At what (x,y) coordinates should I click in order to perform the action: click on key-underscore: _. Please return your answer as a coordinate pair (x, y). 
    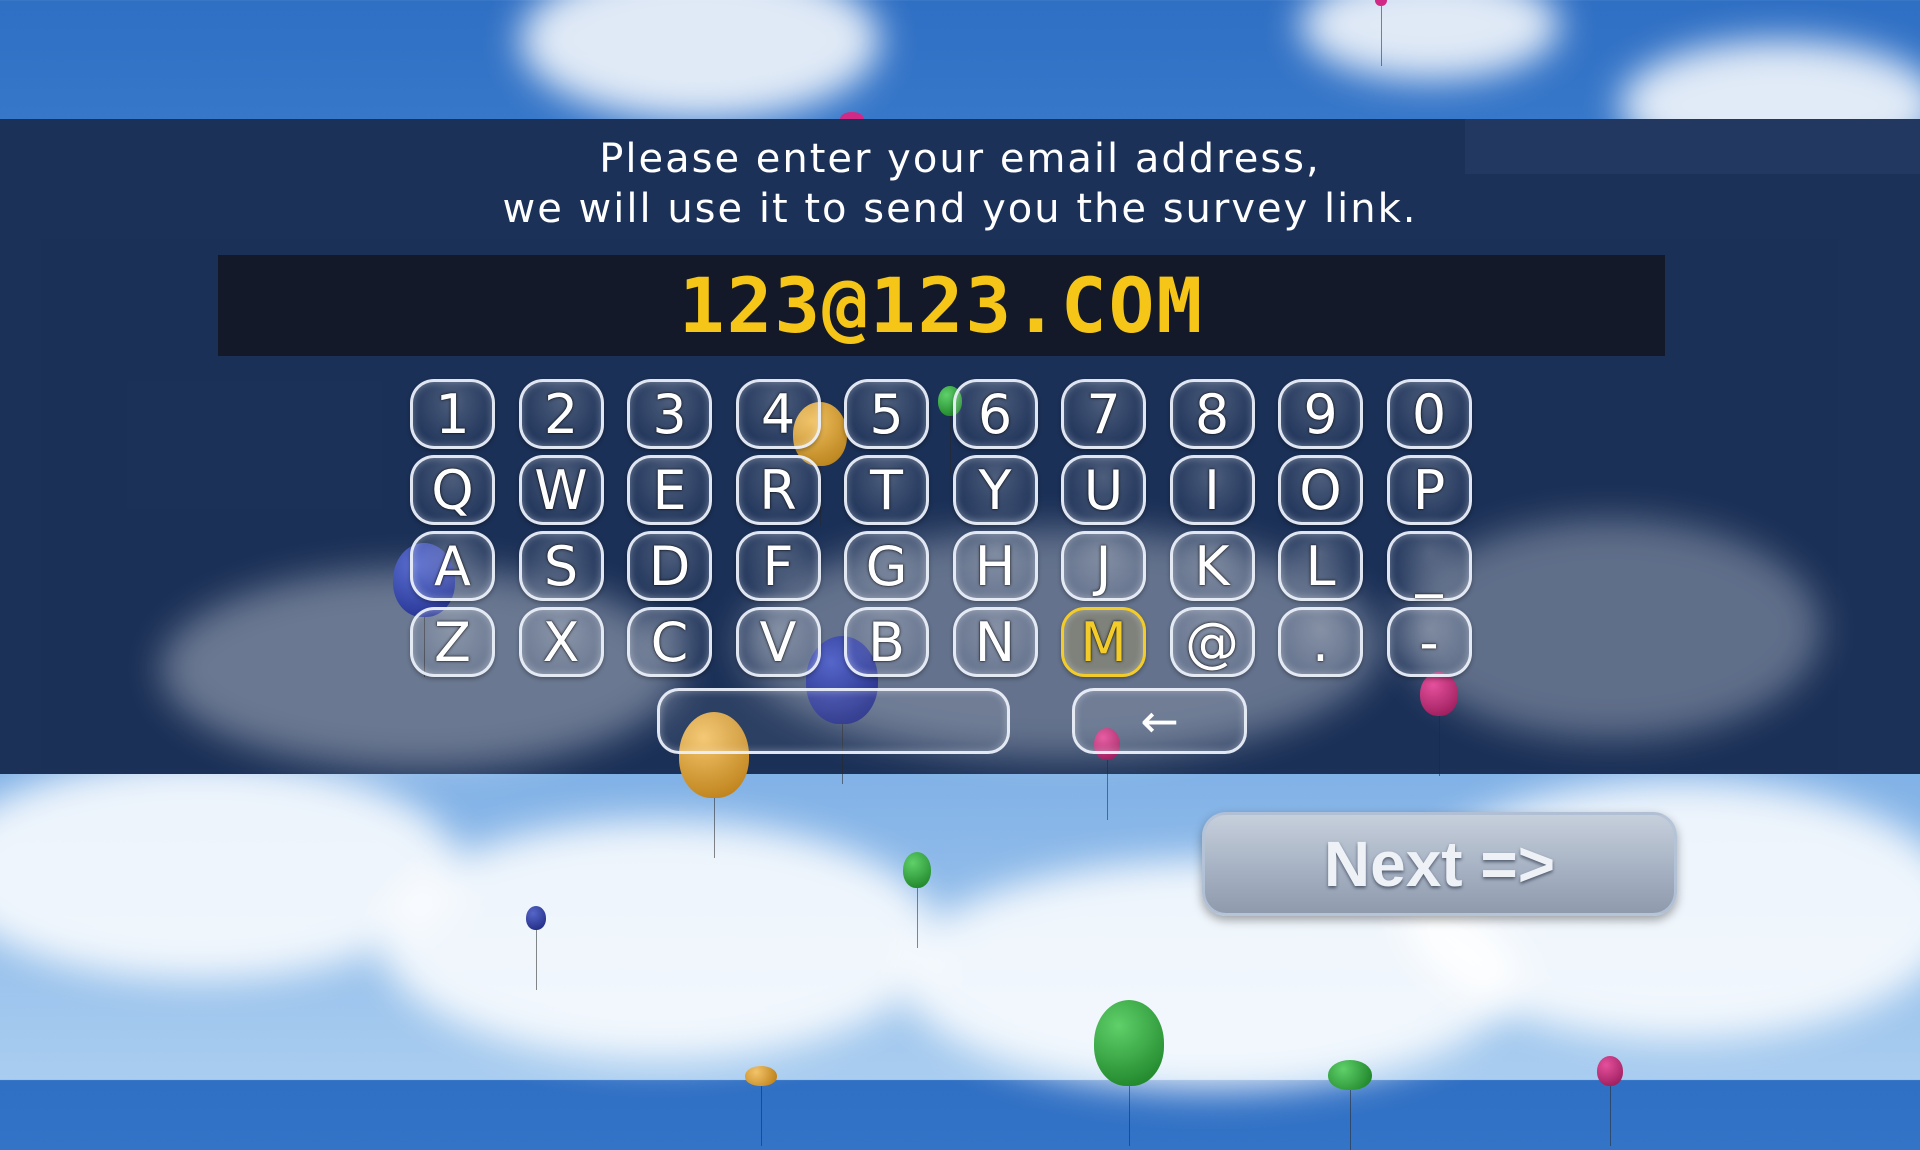
    Looking at the image, I should click on (1429, 566).